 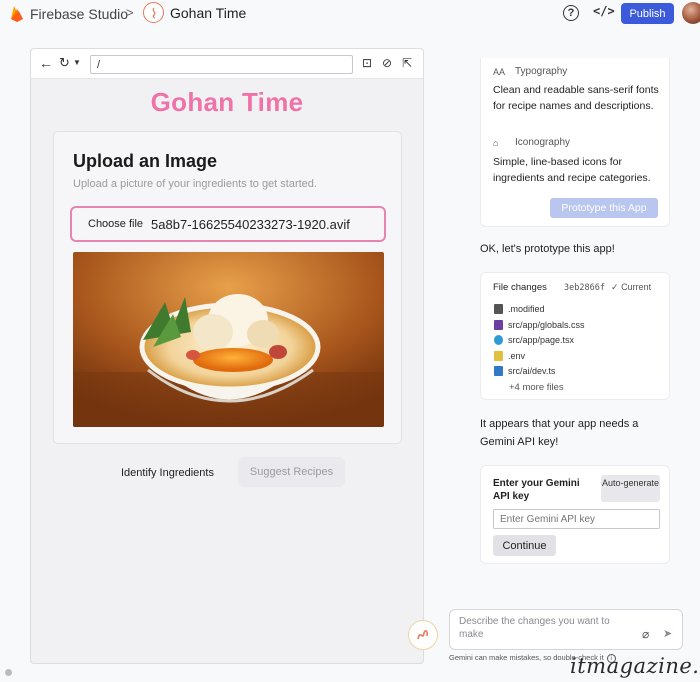 I want to click on app-heading: Gohan Time, so click(x=227, y=102).